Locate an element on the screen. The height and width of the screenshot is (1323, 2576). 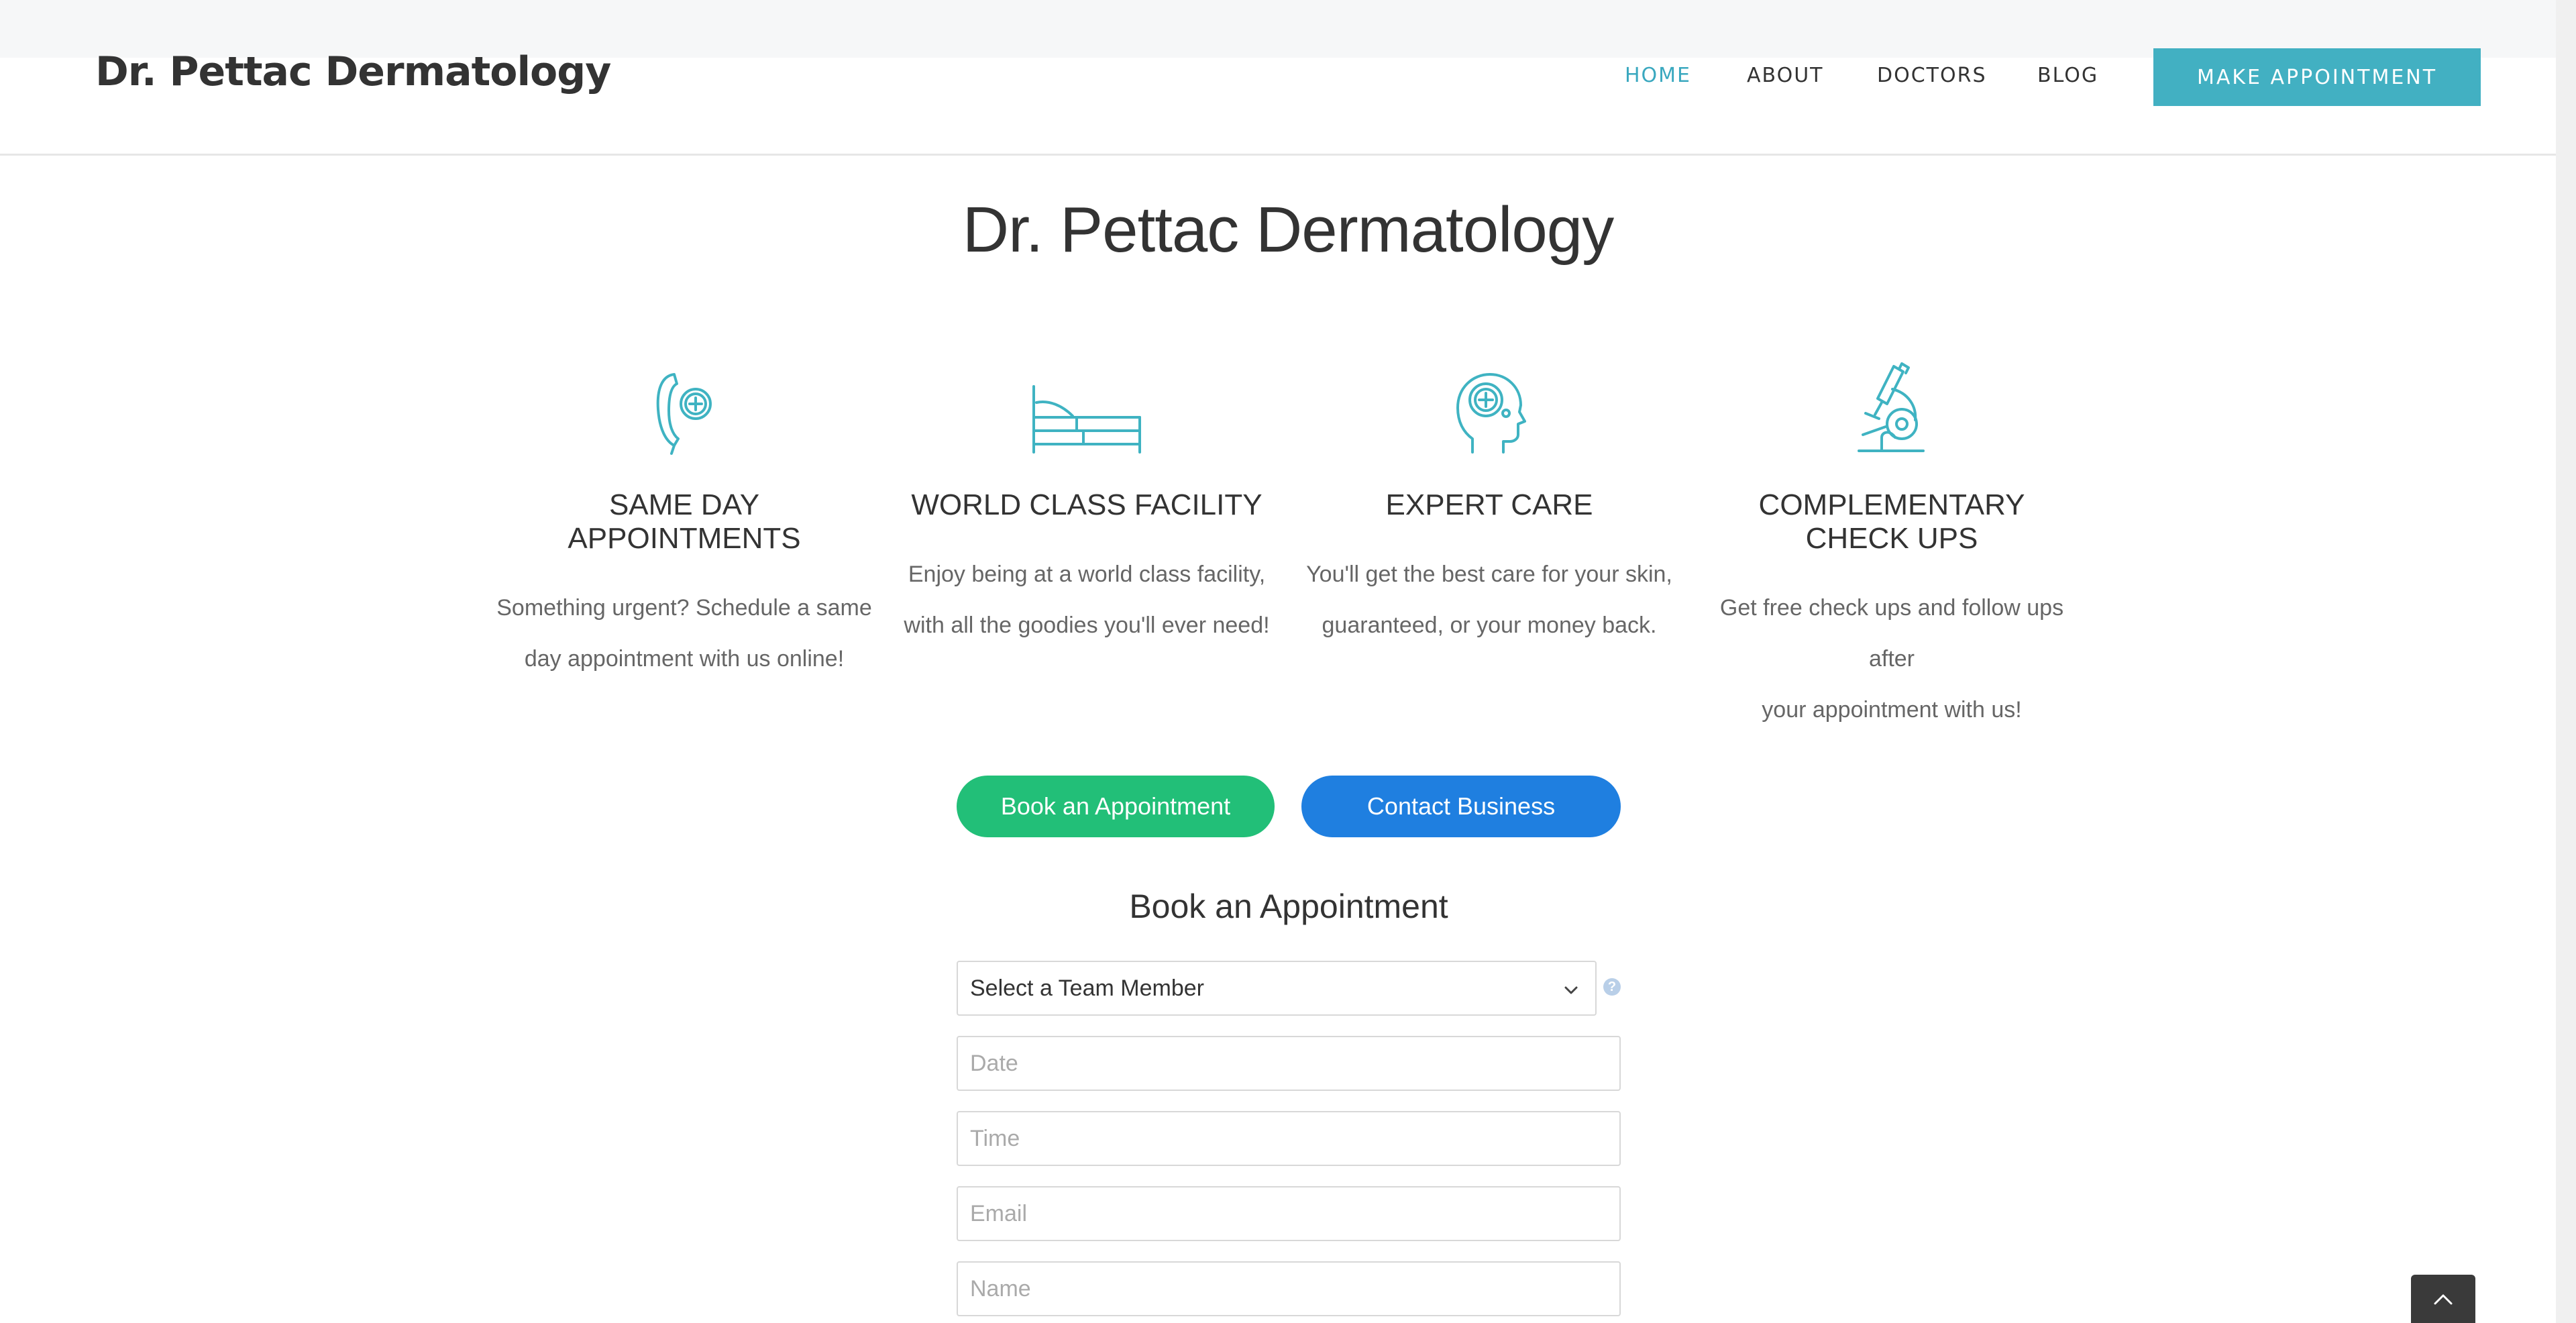
brand-logo: Dr. Pettac Dermatology is located at coordinates (353, 71).